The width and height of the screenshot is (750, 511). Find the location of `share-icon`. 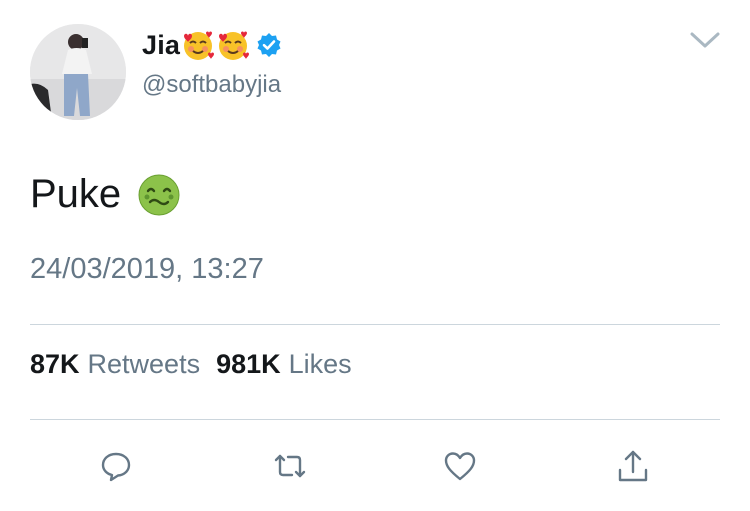

share-icon is located at coordinates (633, 466).